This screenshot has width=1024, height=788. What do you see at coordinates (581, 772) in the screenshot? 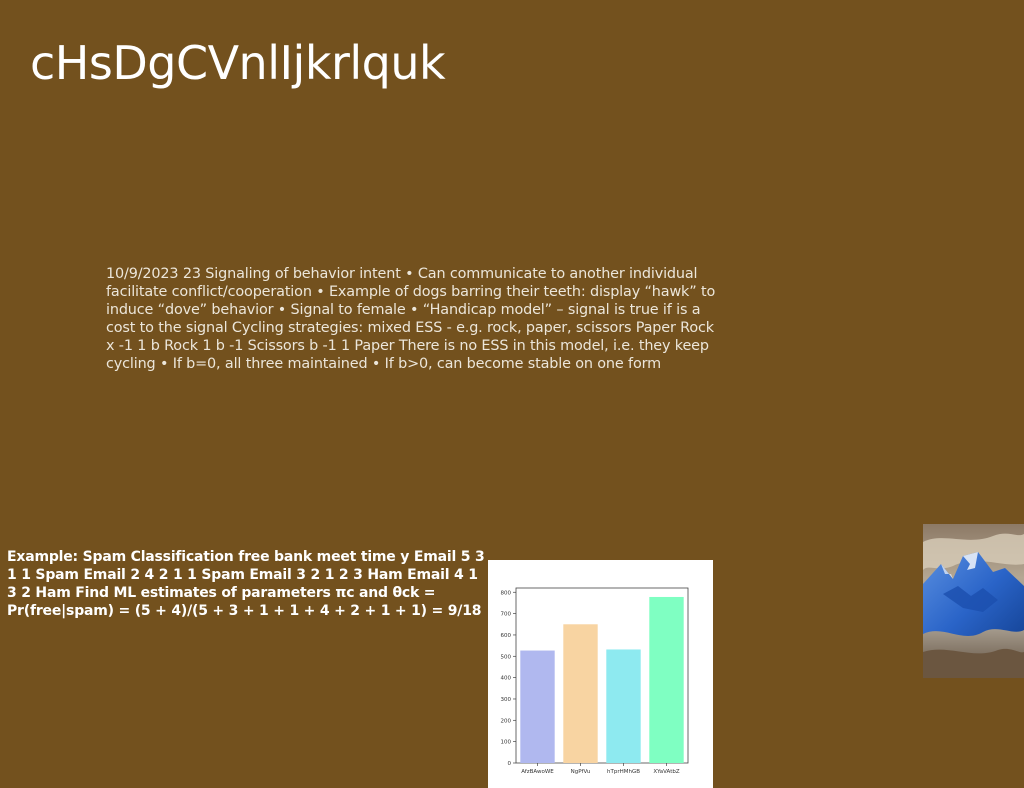
I see `x-tick-label: NgPfVu` at bounding box center [581, 772].